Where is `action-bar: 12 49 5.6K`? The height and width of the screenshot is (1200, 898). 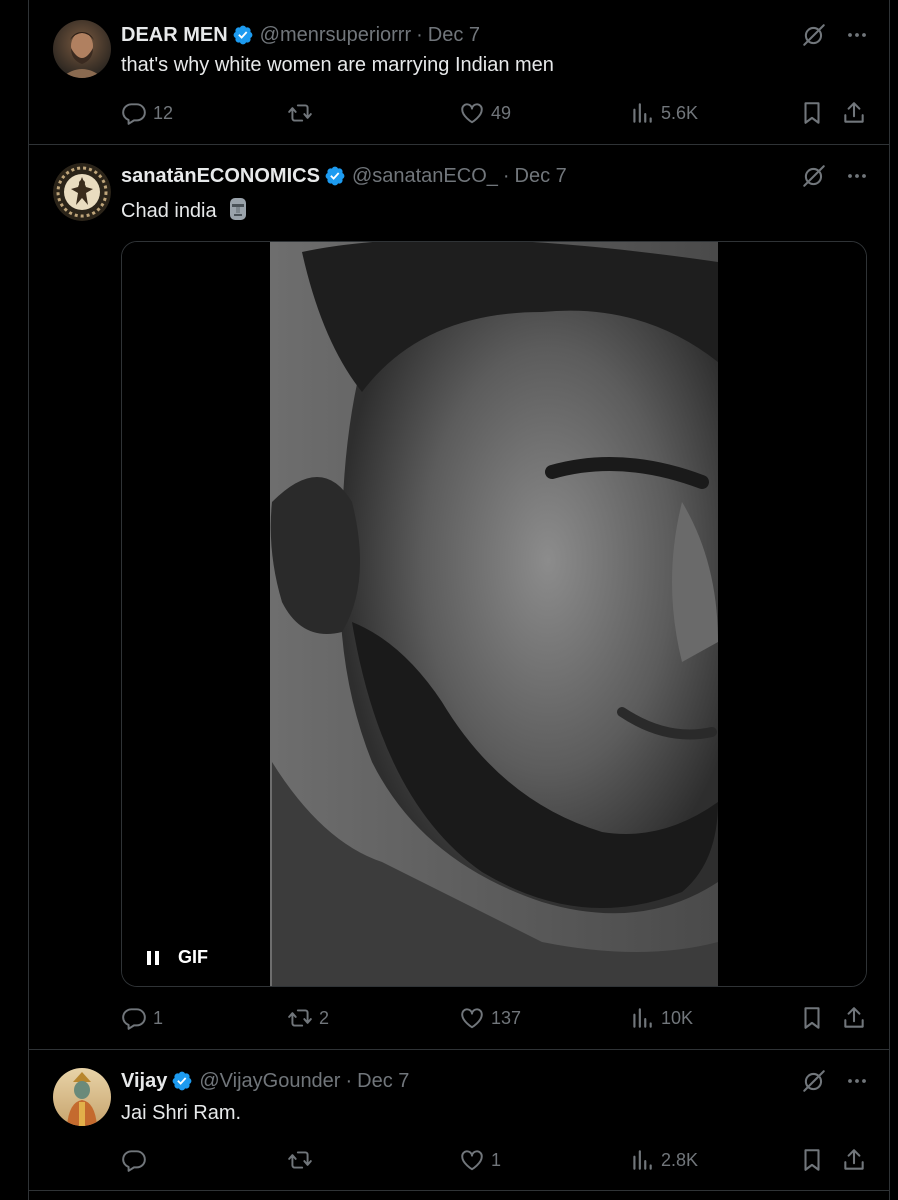
action-bar: 12 49 5.6K is located at coordinates (496, 113).